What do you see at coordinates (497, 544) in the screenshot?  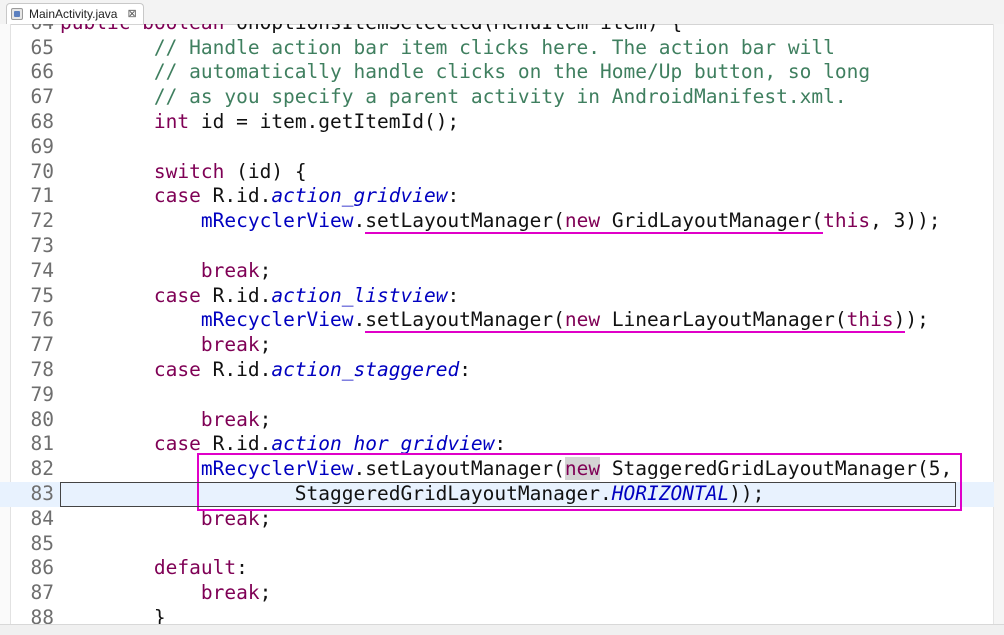 I see `code-line: 85` at bounding box center [497, 544].